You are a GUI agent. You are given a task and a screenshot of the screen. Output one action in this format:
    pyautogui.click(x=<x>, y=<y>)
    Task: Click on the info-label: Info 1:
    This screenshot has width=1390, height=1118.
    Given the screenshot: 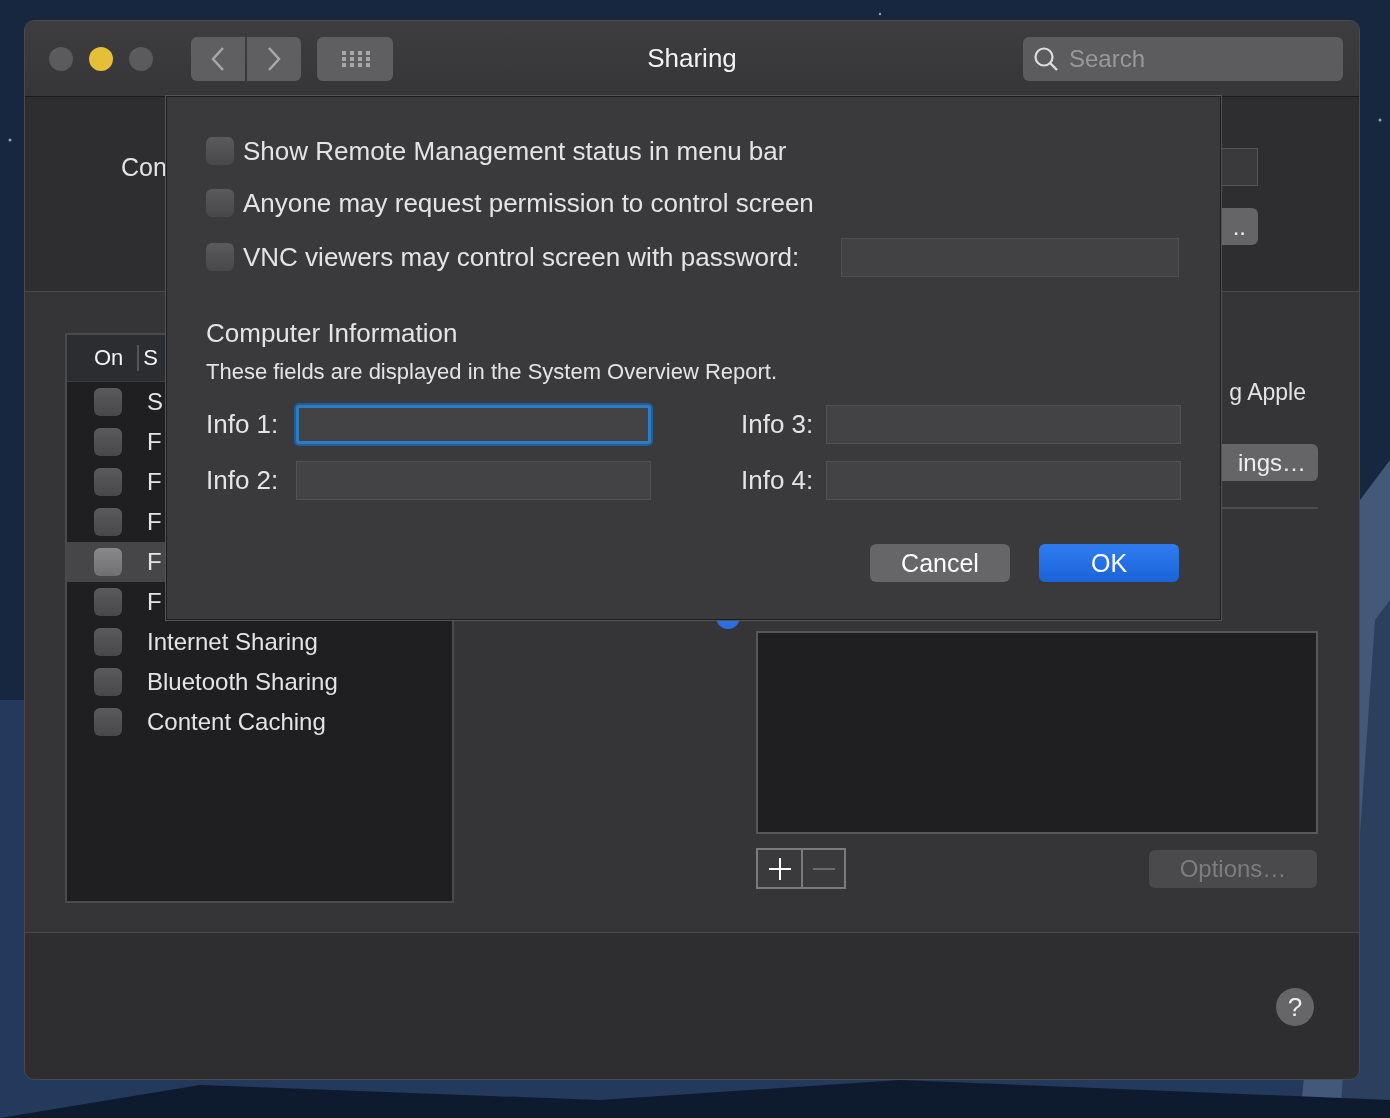 What is the action you would take?
    pyautogui.click(x=242, y=424)
    